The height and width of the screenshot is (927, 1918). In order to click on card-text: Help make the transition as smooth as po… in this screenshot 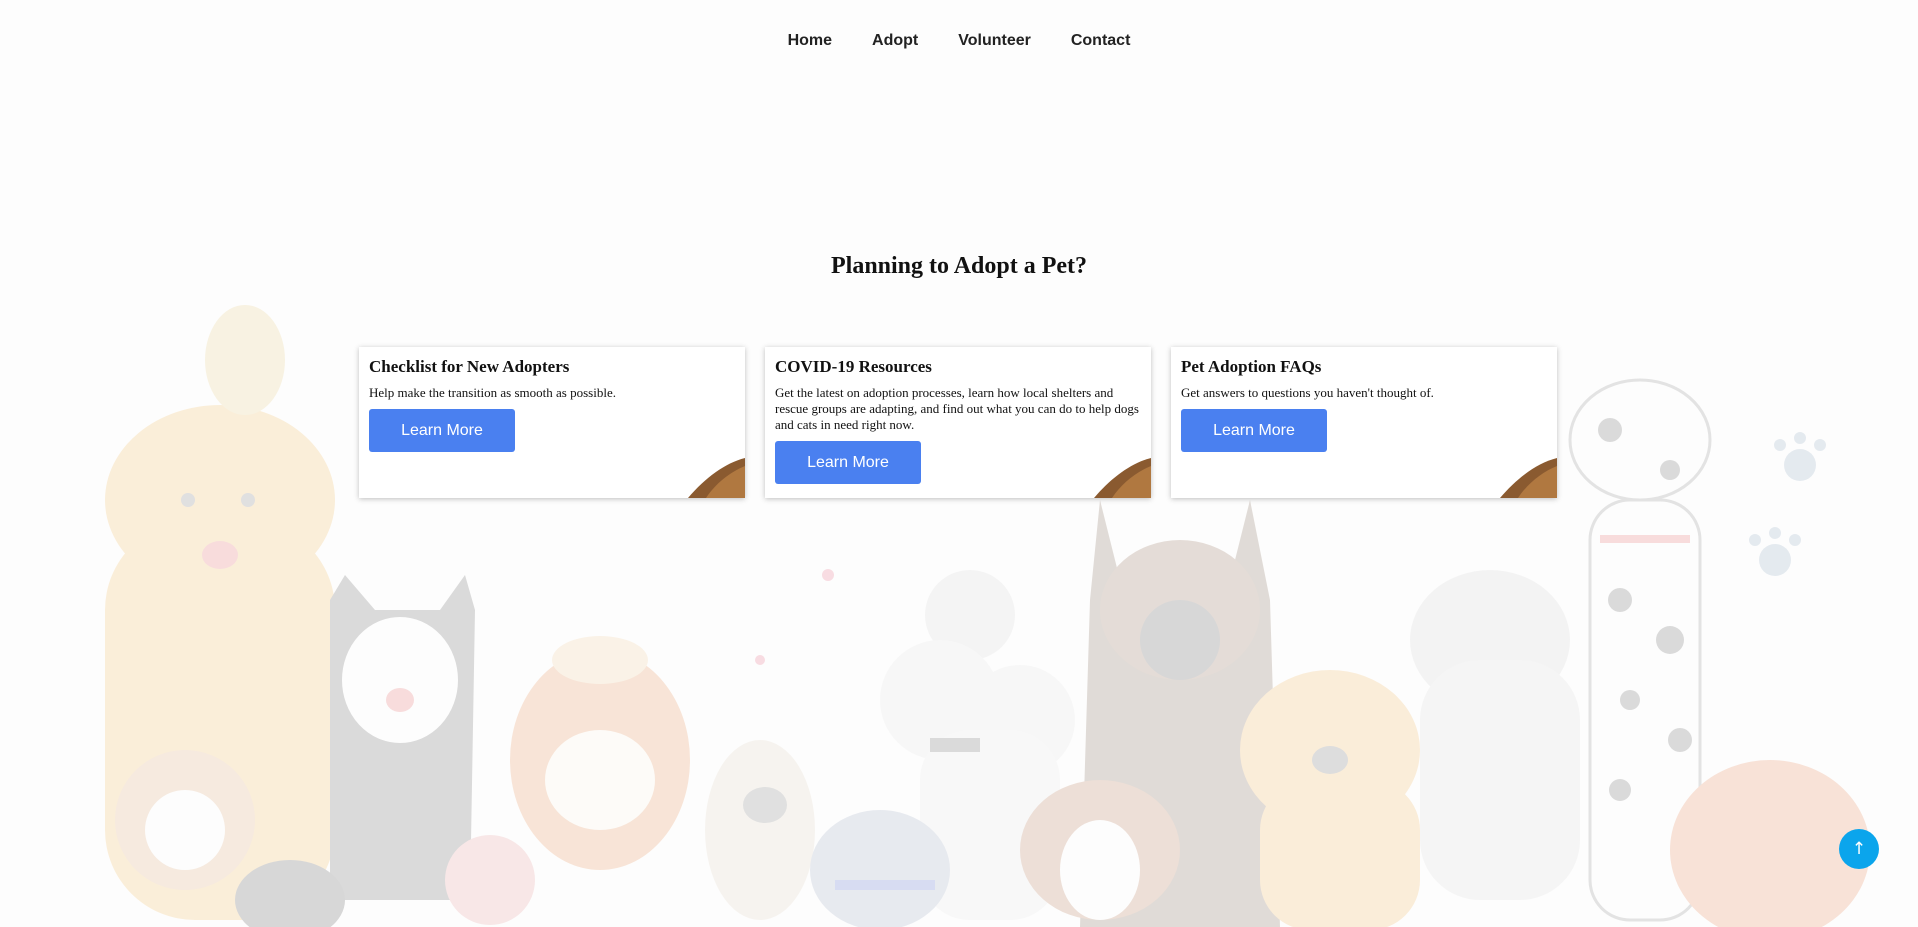, I will do `click(492, 392)`.